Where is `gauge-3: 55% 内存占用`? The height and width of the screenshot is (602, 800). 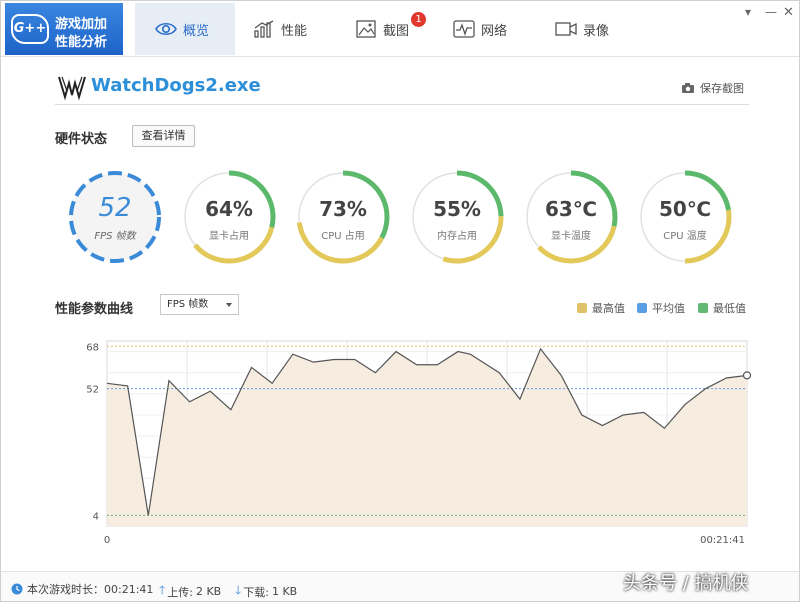 gauge-3: 55% 内存占用 is located at coordinates (457, 217).